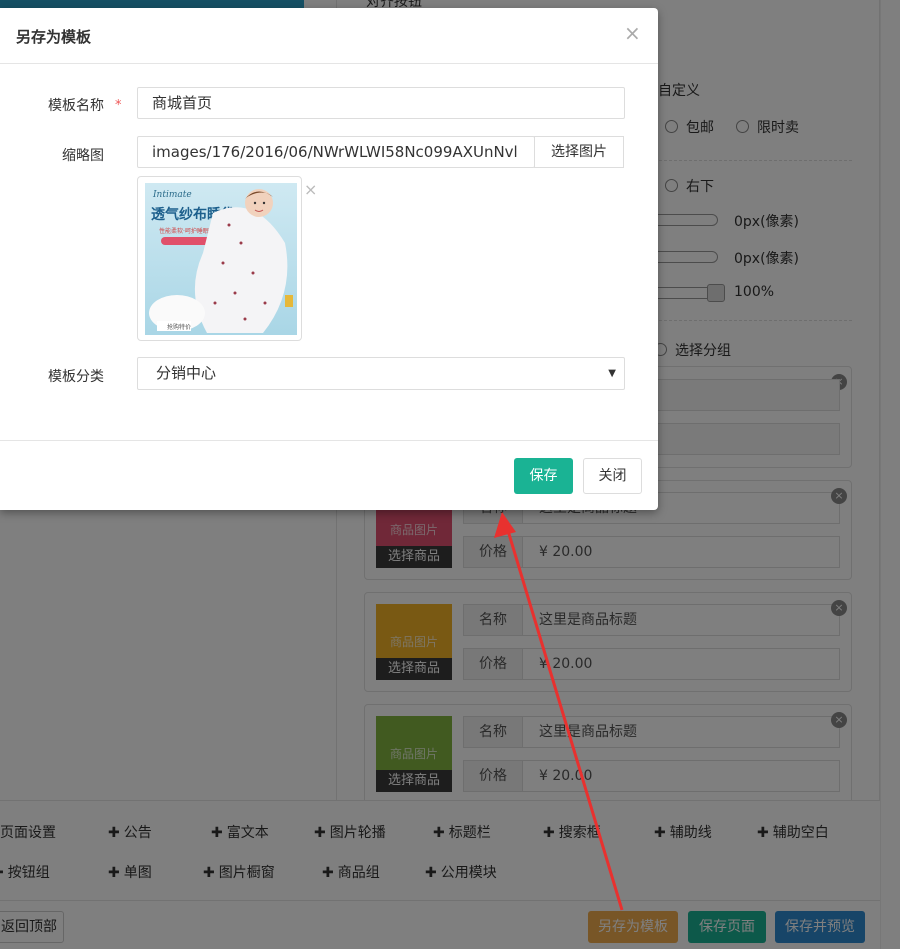 This screenshot has width=900, height=949. What do you see at coordinates (83, 156) in the screenshot?
I see `thumbnail-label: 缩略图` at bounding box center [83, 156].